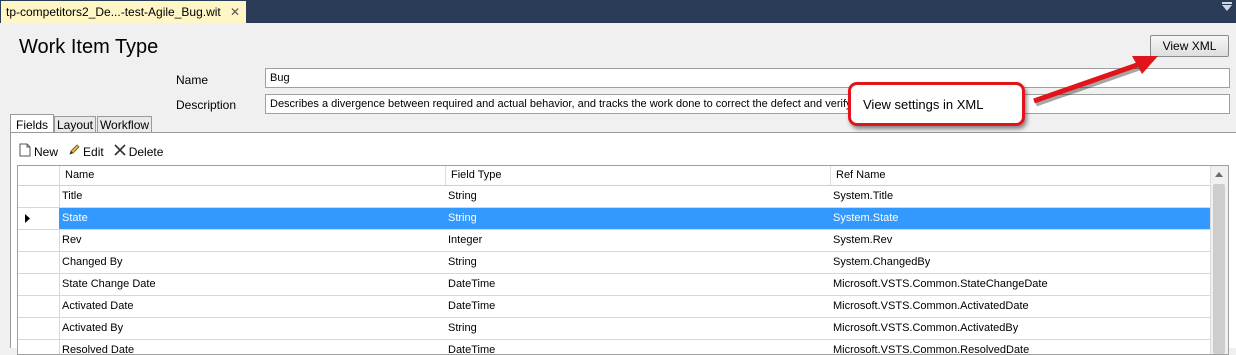  Describe the element at coordinates (923, 104) in the screenshot. I see `callout-text: View settings in XML` at that location.